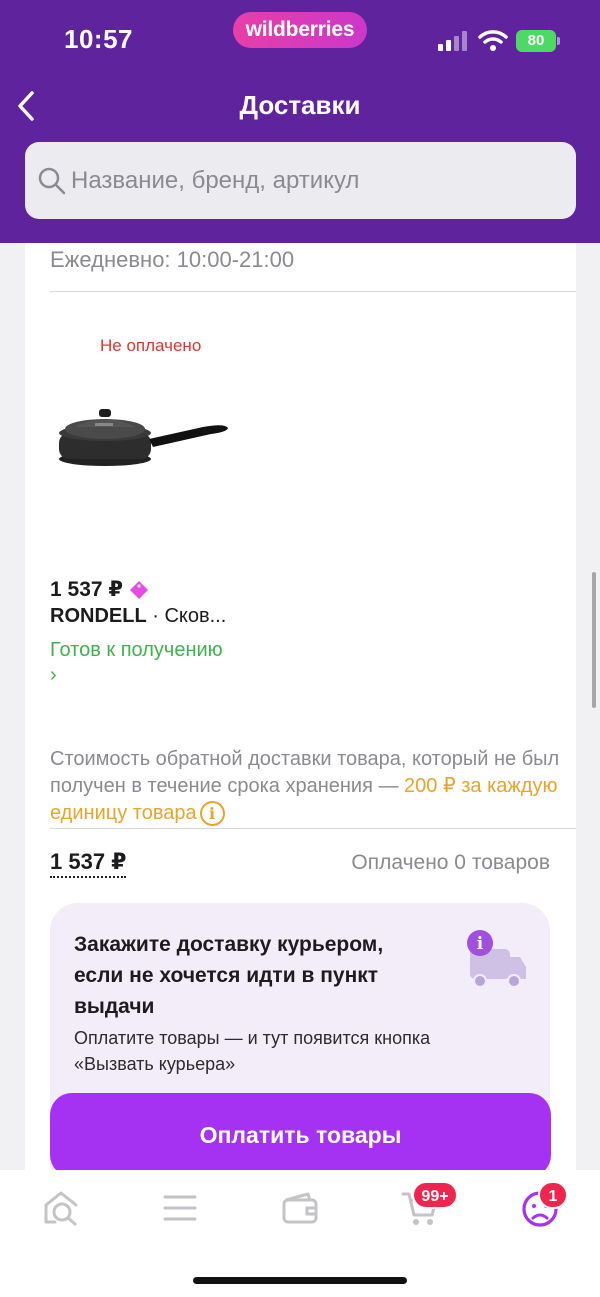 The image size is (600, 1297). I want to click on item-brand: RONDELL, so click(98, 616).